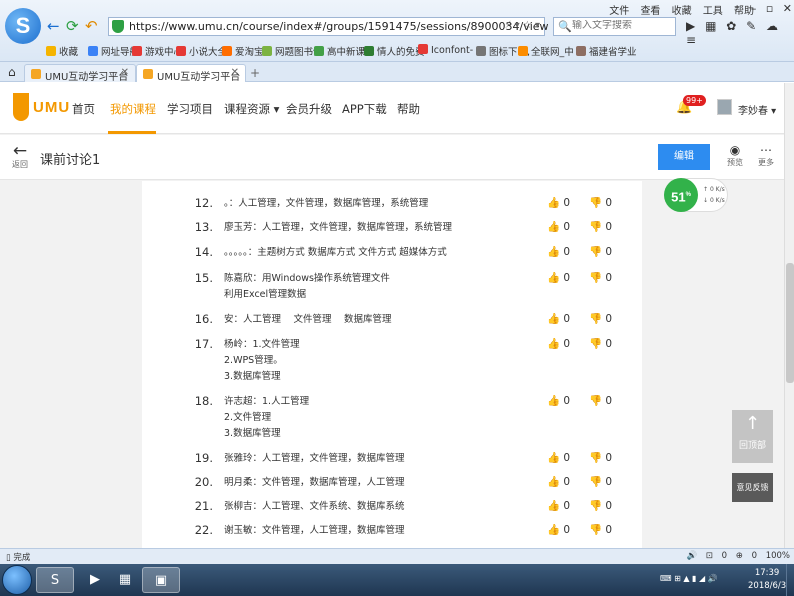 This screenshot has width=794, height=596. Describe the element at coordinates (118, 26) in the screenshot. I see `security-shield-icon` at that location.